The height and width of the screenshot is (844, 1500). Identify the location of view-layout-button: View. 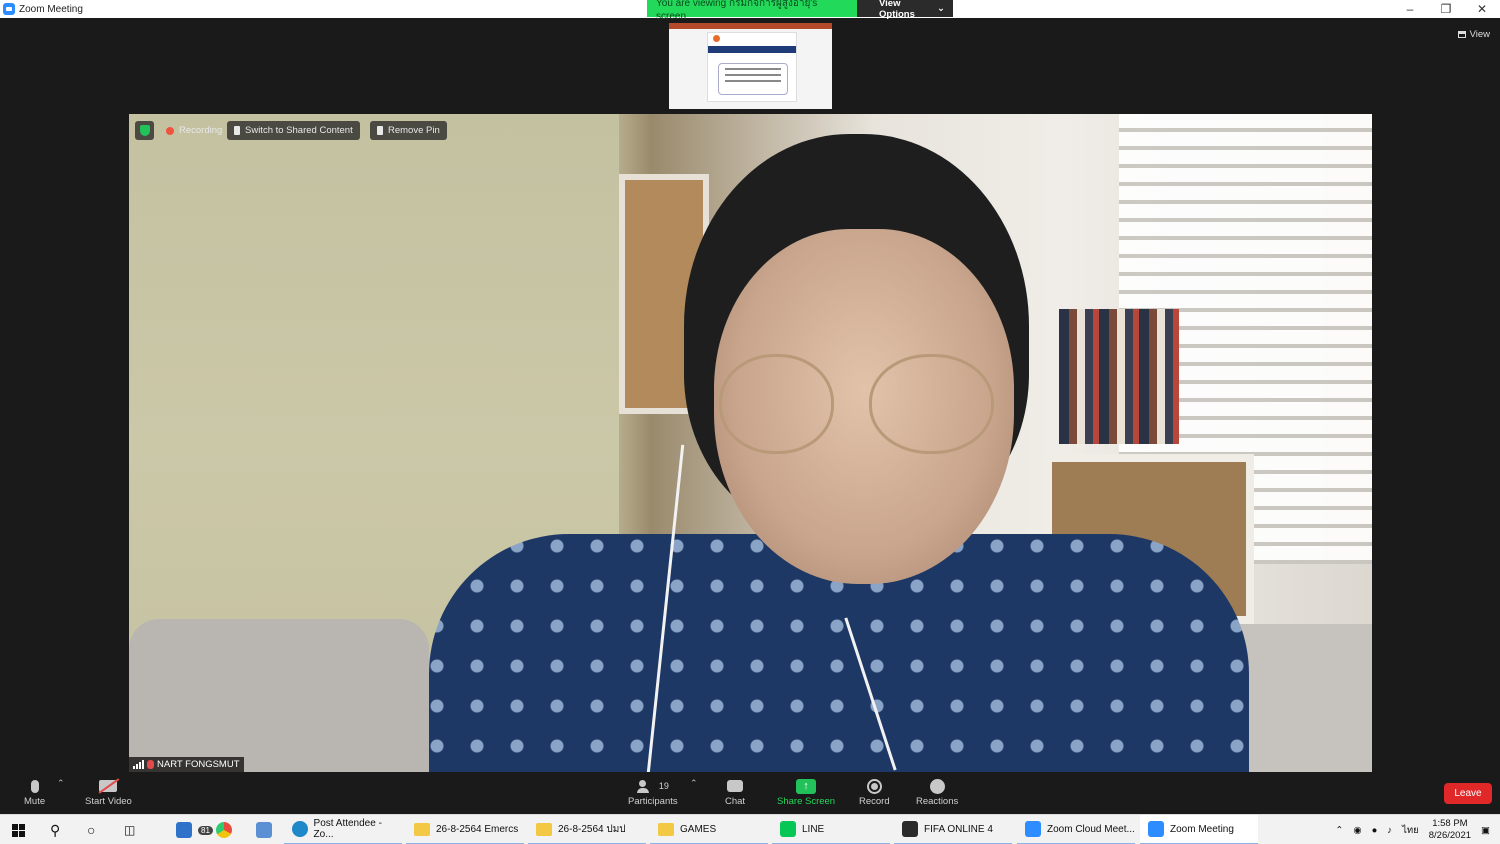
(1473, 34).